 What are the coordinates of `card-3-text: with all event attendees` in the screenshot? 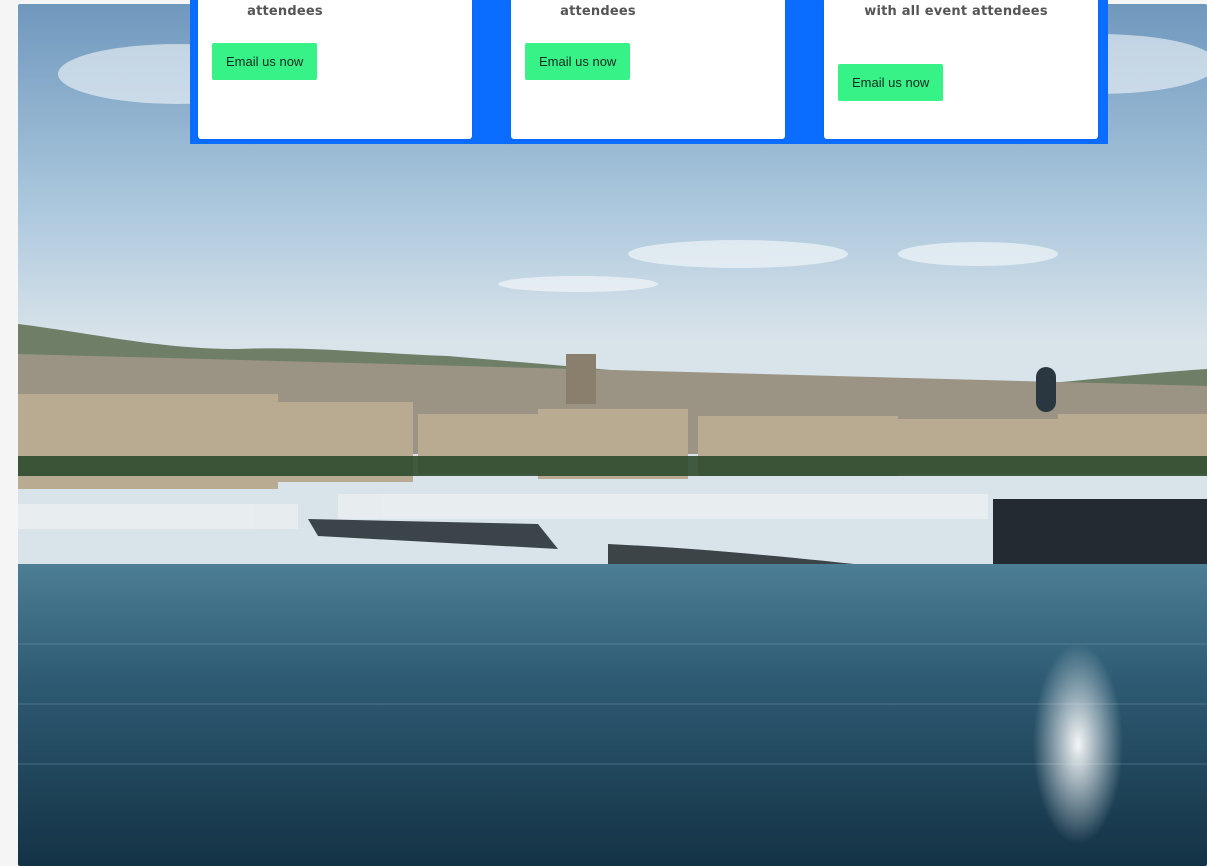 It's located at (956, 11).